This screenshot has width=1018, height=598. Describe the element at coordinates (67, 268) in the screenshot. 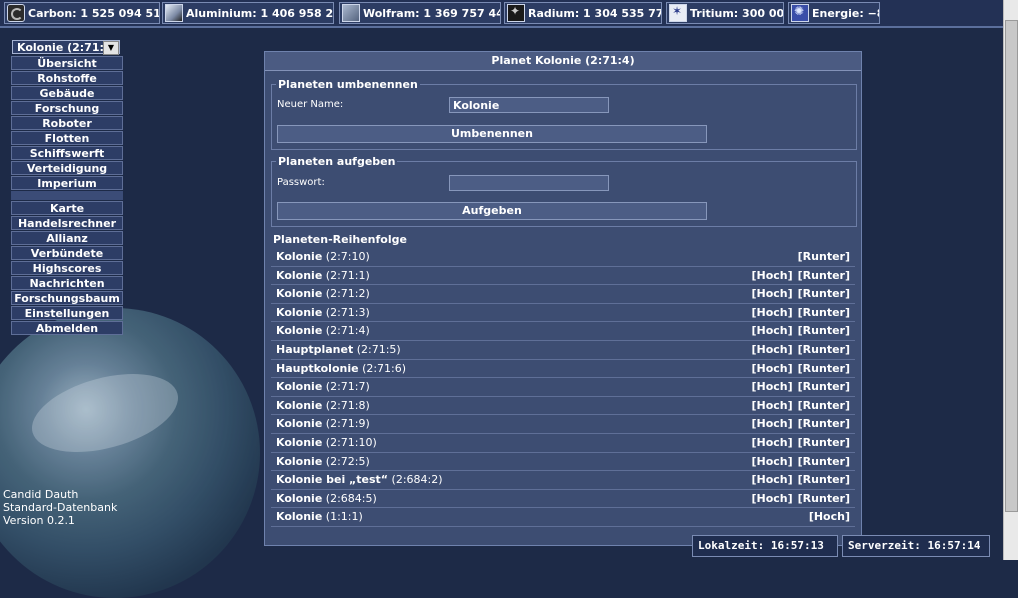

I see `menu-item-highscores: Highscores` at that location.